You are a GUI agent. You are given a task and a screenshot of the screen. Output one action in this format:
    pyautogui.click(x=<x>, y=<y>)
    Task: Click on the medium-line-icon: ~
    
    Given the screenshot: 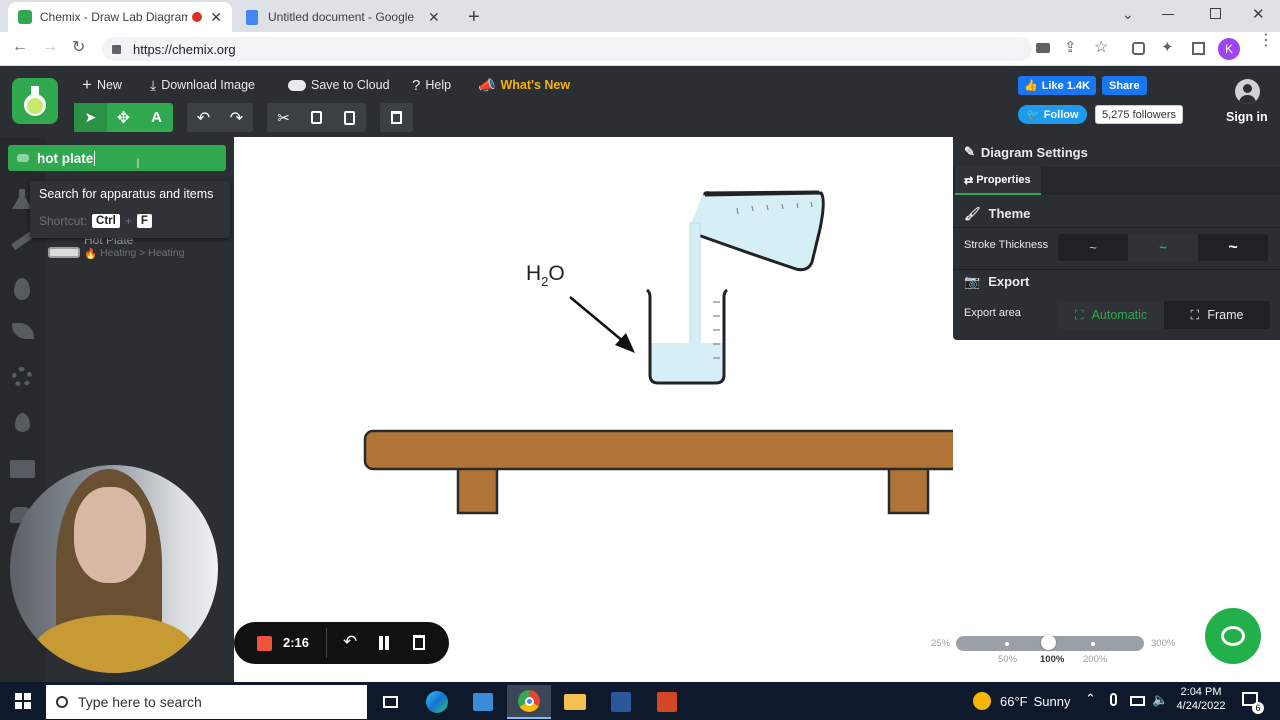 What is the action you would take?
    pyautogui.click(x=1163, y=247)
    